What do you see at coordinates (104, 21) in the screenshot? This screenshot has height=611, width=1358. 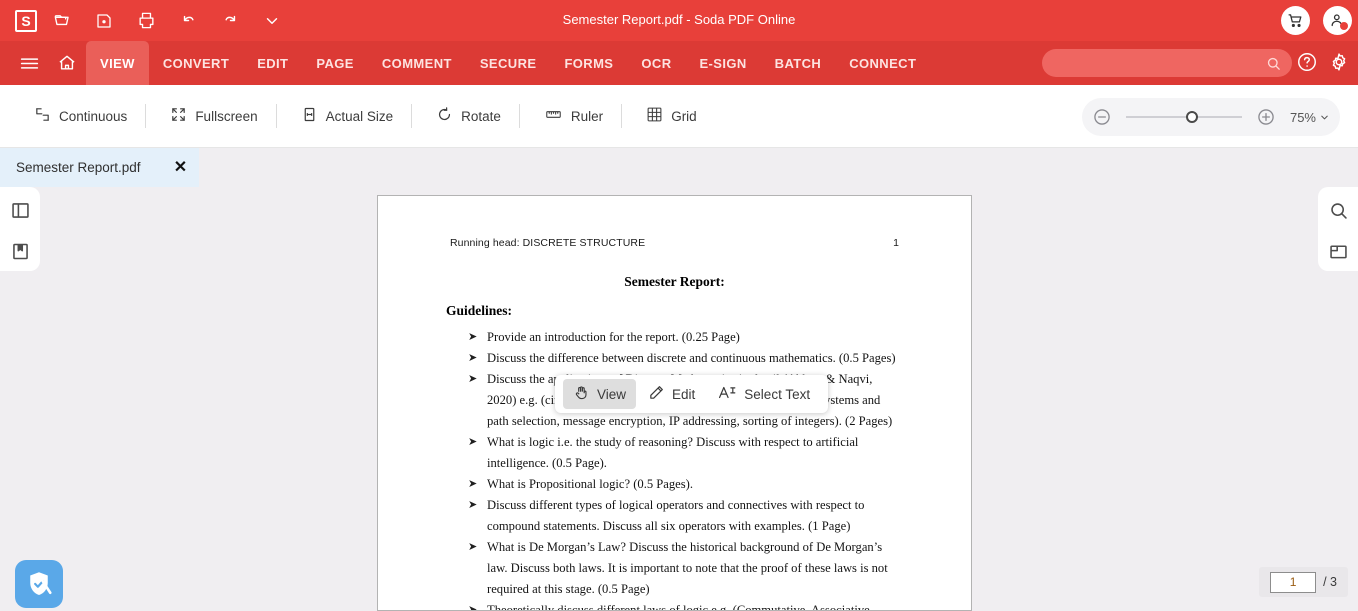 I see `save-icon` at bounding box center [104, 21].